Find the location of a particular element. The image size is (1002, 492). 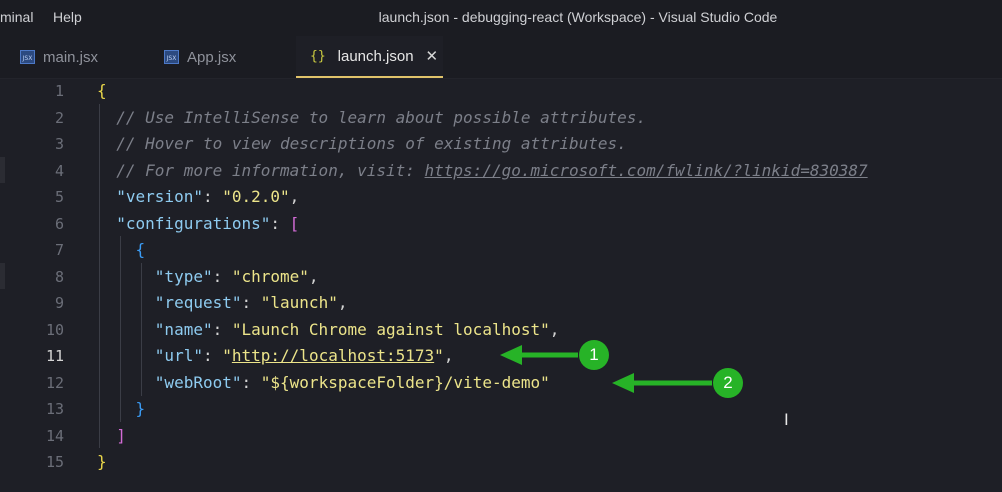

annotation-layer is located at coordinates (606, 369).